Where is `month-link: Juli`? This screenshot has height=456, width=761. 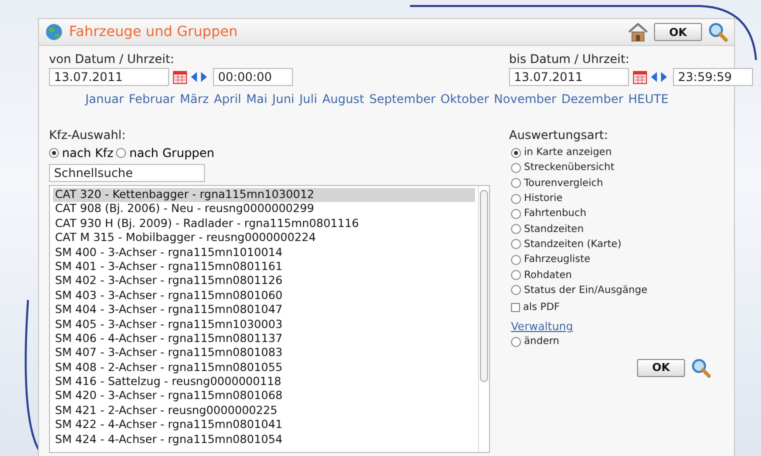
month-link: Juli is located at coordinates (308, 99).